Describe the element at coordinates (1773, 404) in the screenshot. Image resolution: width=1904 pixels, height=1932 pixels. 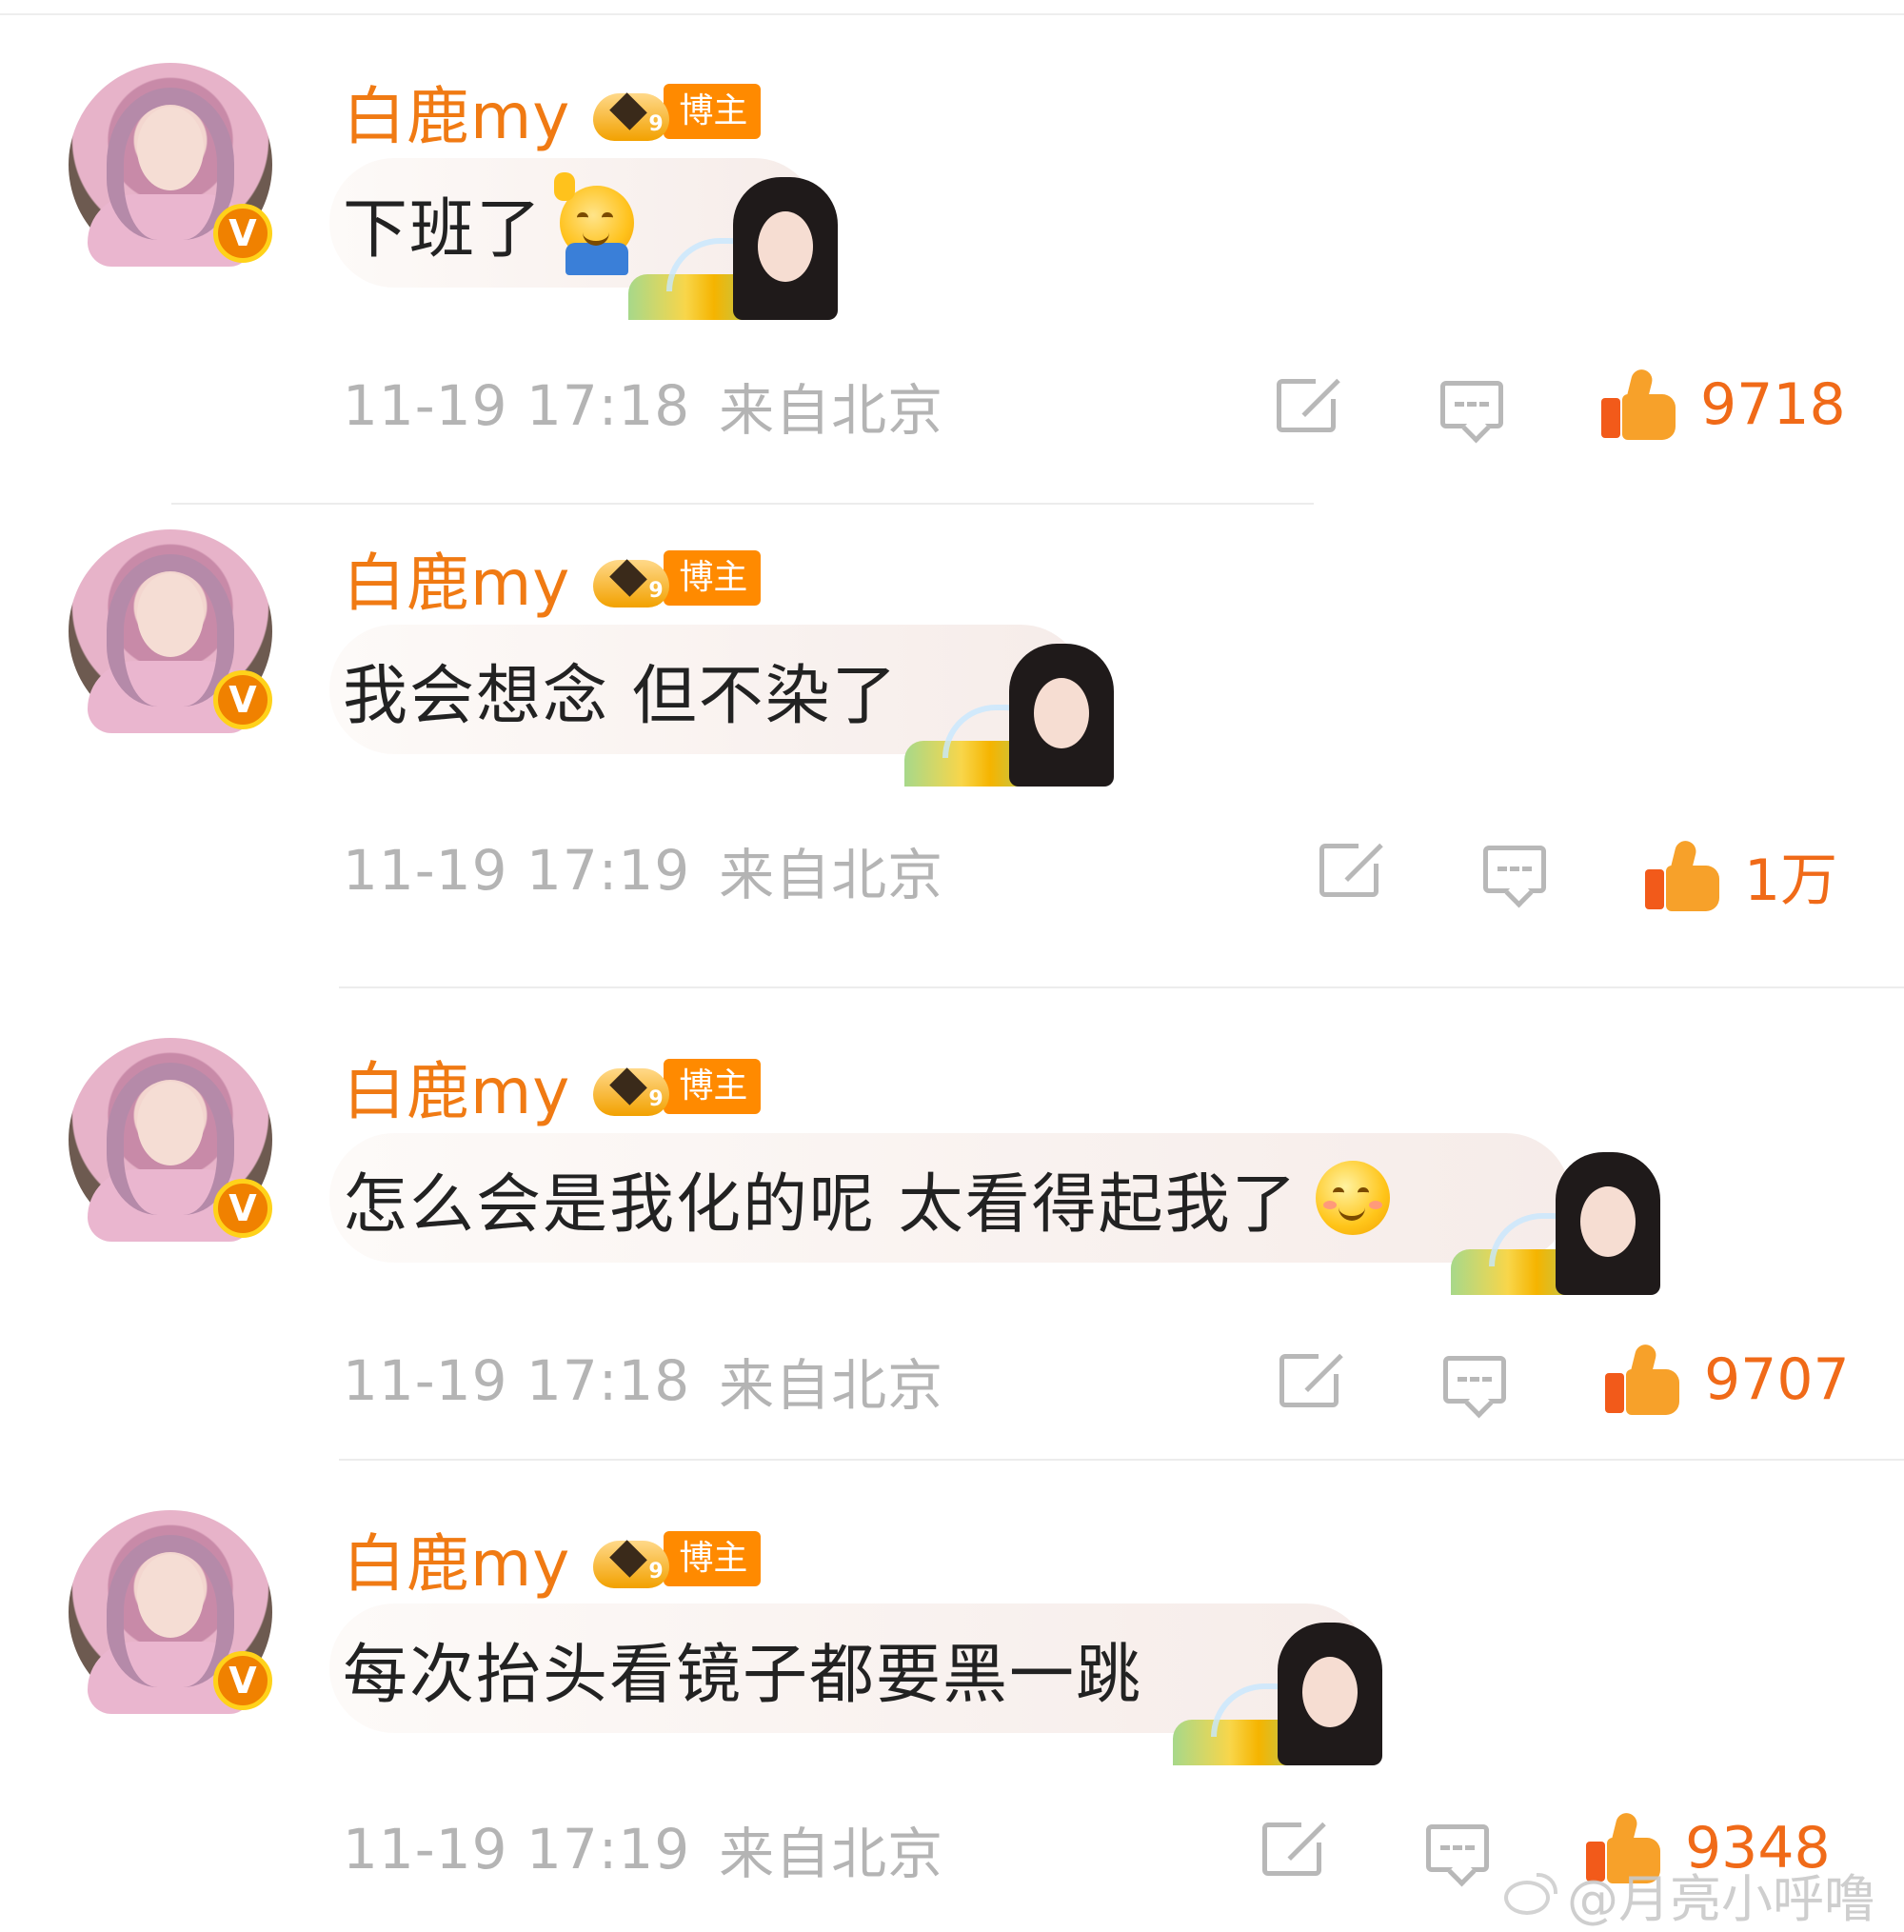
I see `like-count: 9718` at that location.